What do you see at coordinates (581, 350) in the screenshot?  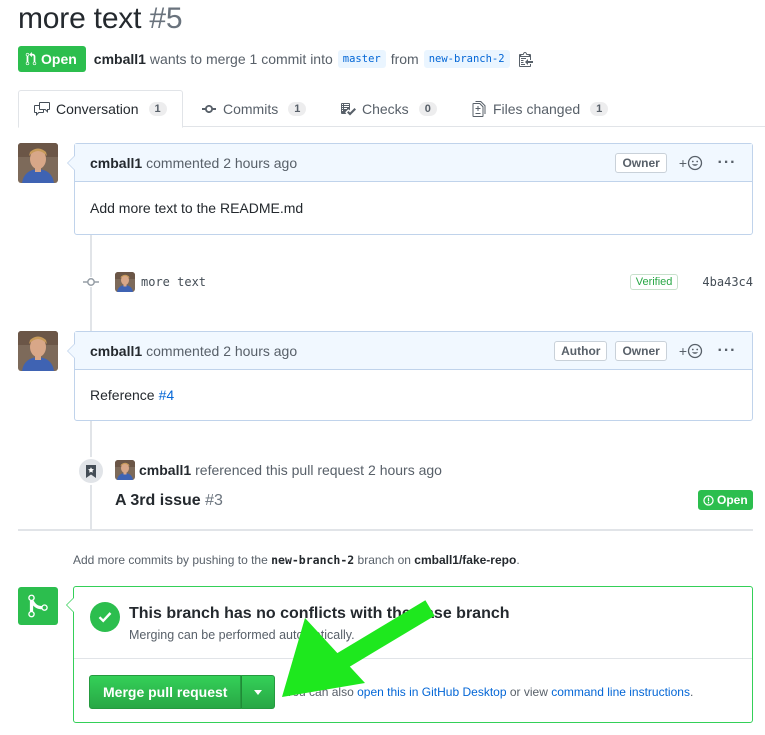 I see `author-label: Author` at bounding box center [581, 350].